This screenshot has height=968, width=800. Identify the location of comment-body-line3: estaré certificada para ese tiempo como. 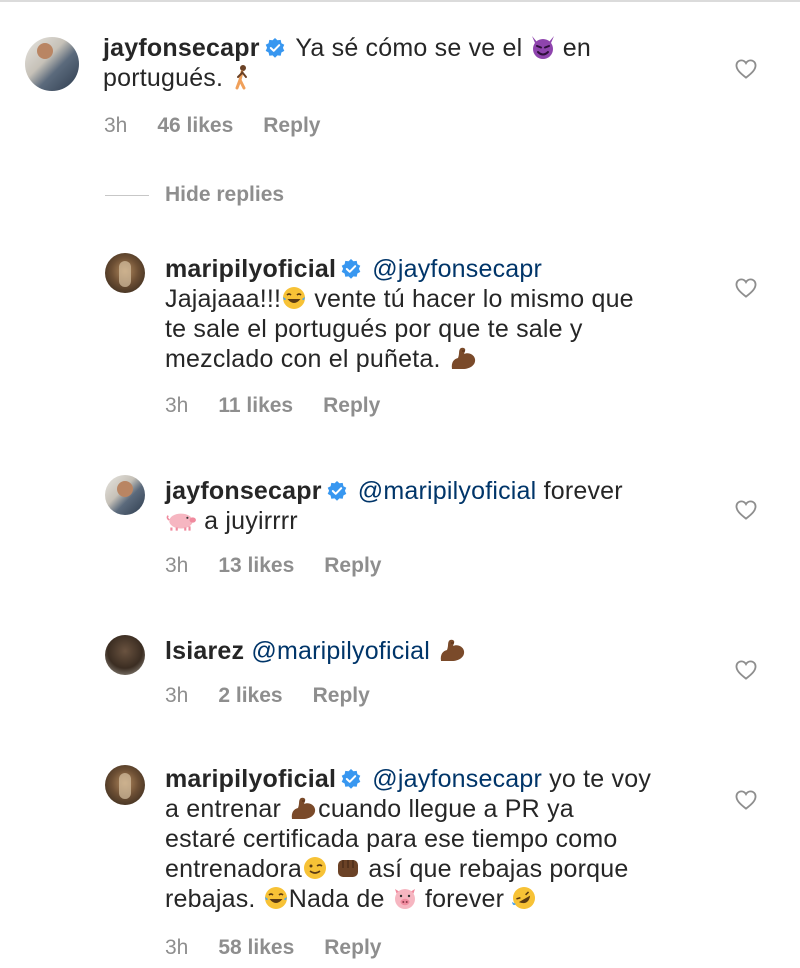
(391, 839).